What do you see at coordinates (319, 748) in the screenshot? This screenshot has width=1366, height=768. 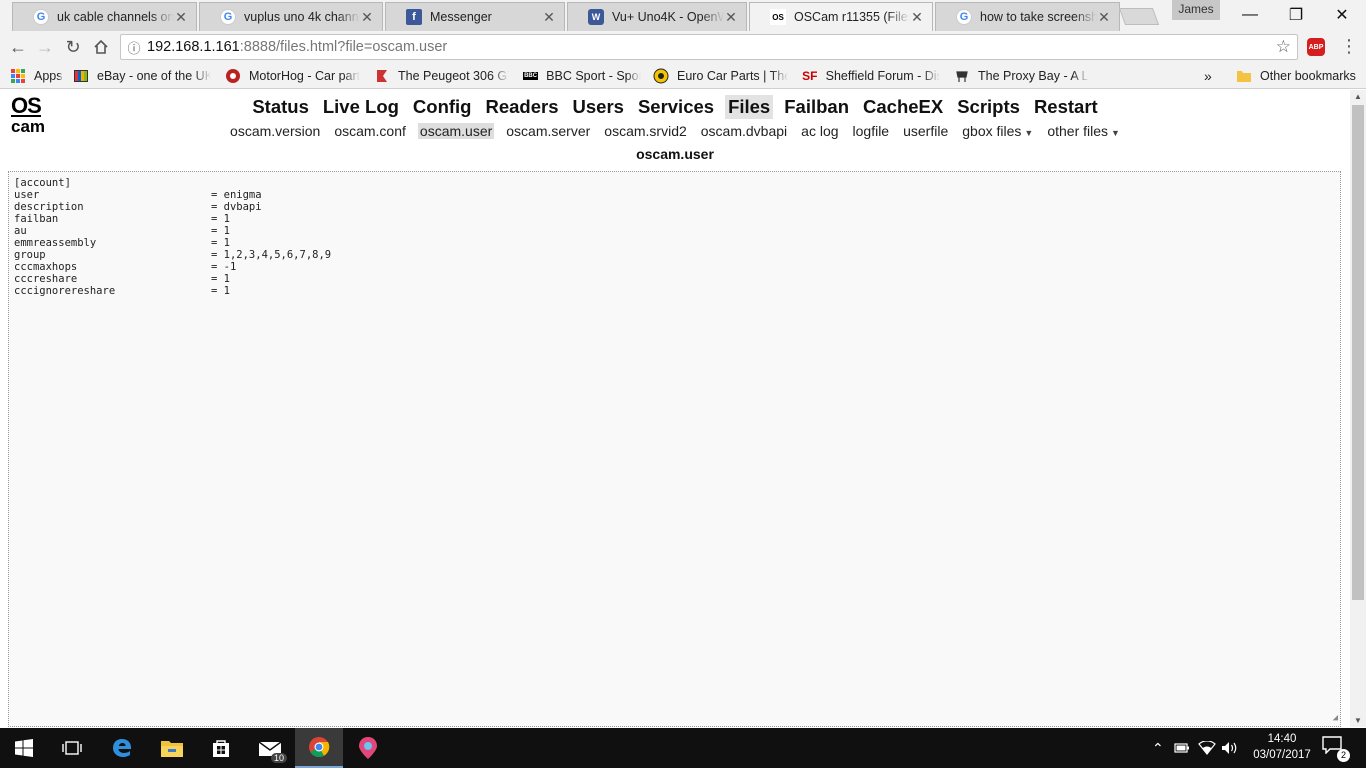 I see `chrome-icon` at bounding box center [319, 748].